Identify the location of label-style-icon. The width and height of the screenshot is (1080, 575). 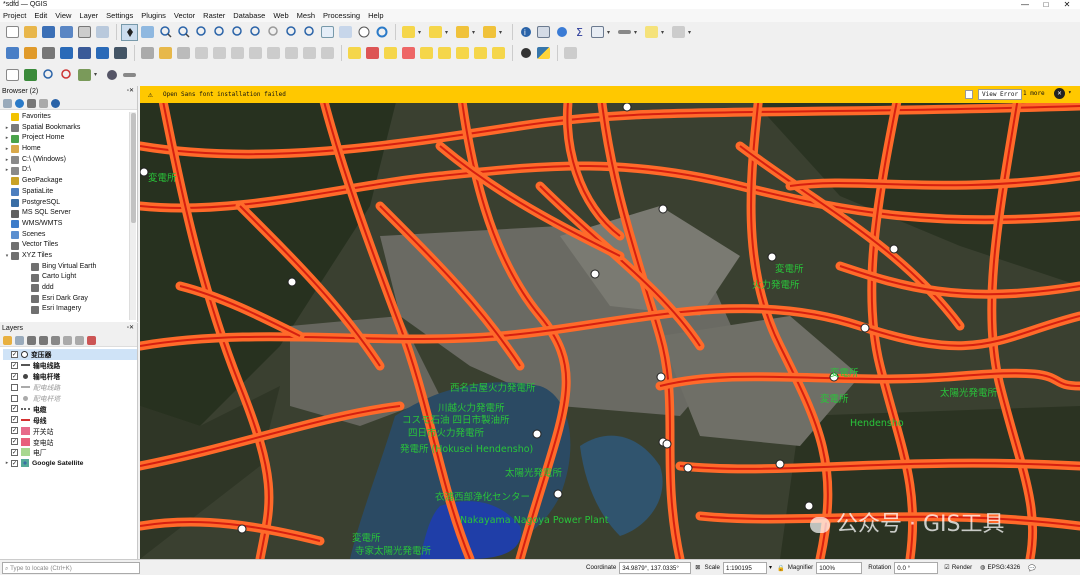
(498, 53).